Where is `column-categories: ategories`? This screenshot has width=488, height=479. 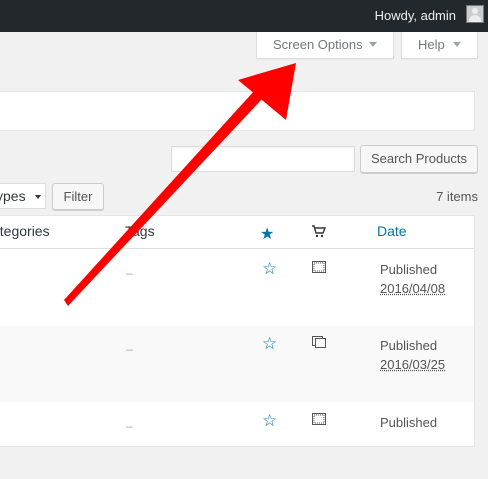 column-categories: ategories is located at coordinates (25, 231).